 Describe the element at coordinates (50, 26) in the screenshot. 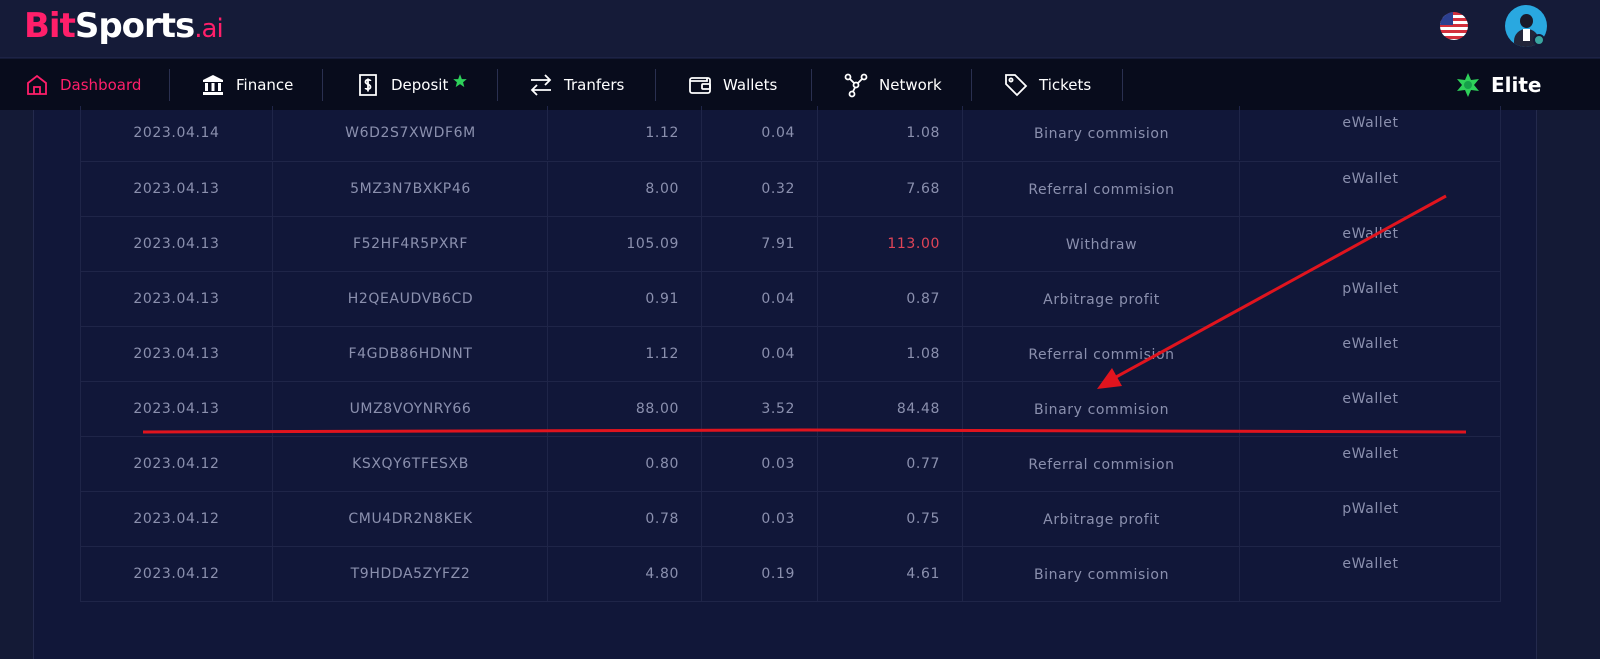

I see `logo-bit: Bit` at that location.